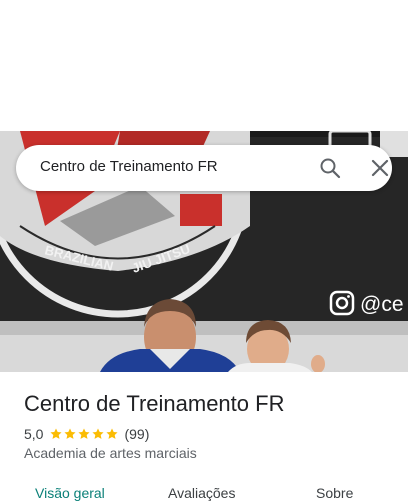  I want to click on place-category: Academia de artes marciais, so click(110, 453).